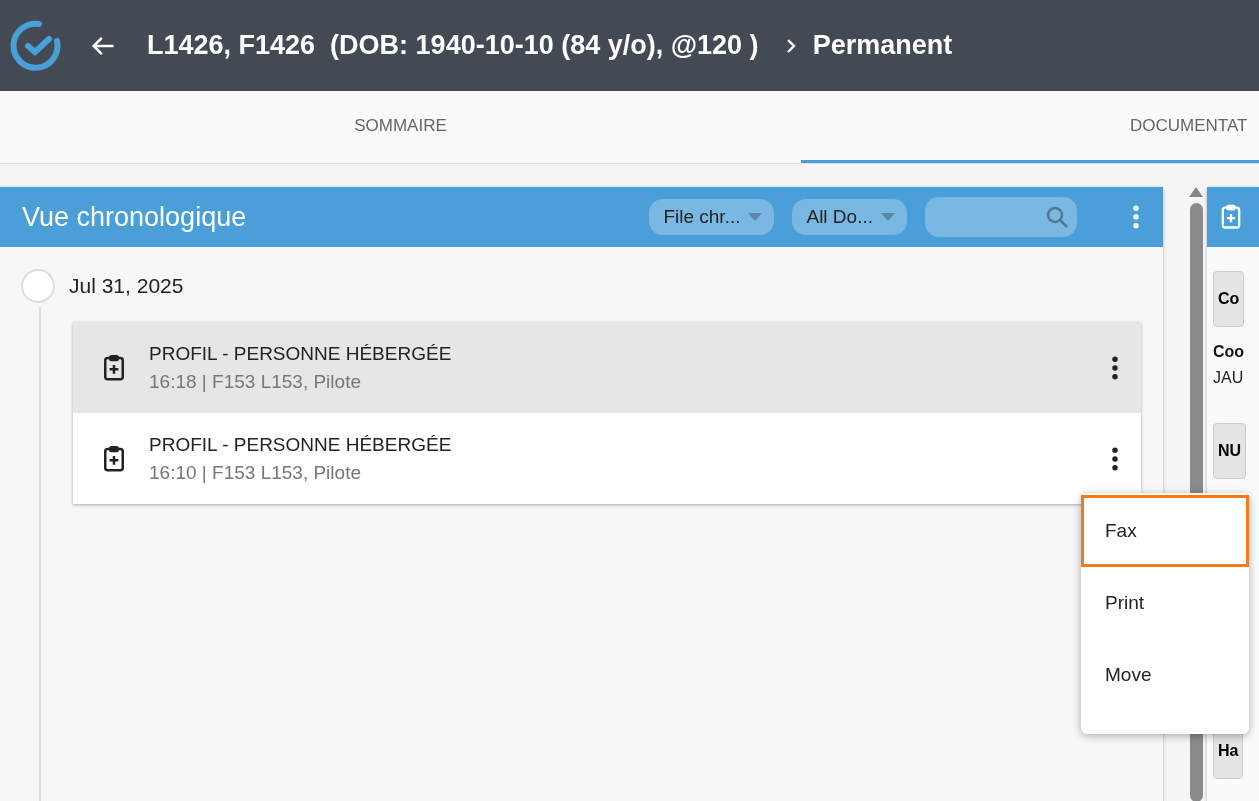  Describe the element at coordinates (1165, 675) in the screenshot. I see `menu-item: Move` at that location.